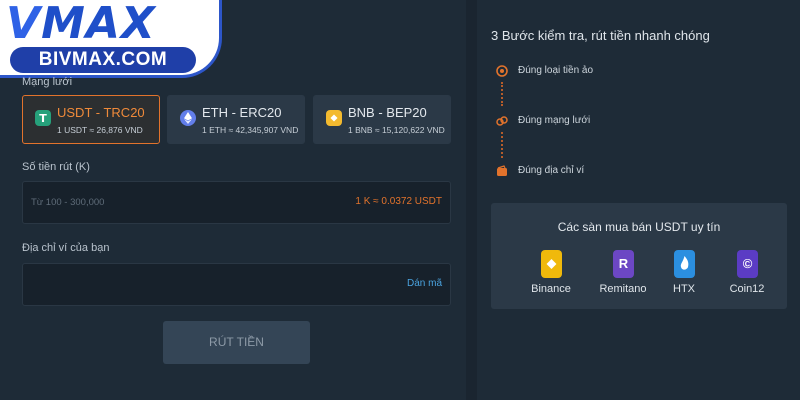 The width and height of the screenshot is (800, 400). I want to click on exchange-coin12: © Coin12, so click(747, 274).